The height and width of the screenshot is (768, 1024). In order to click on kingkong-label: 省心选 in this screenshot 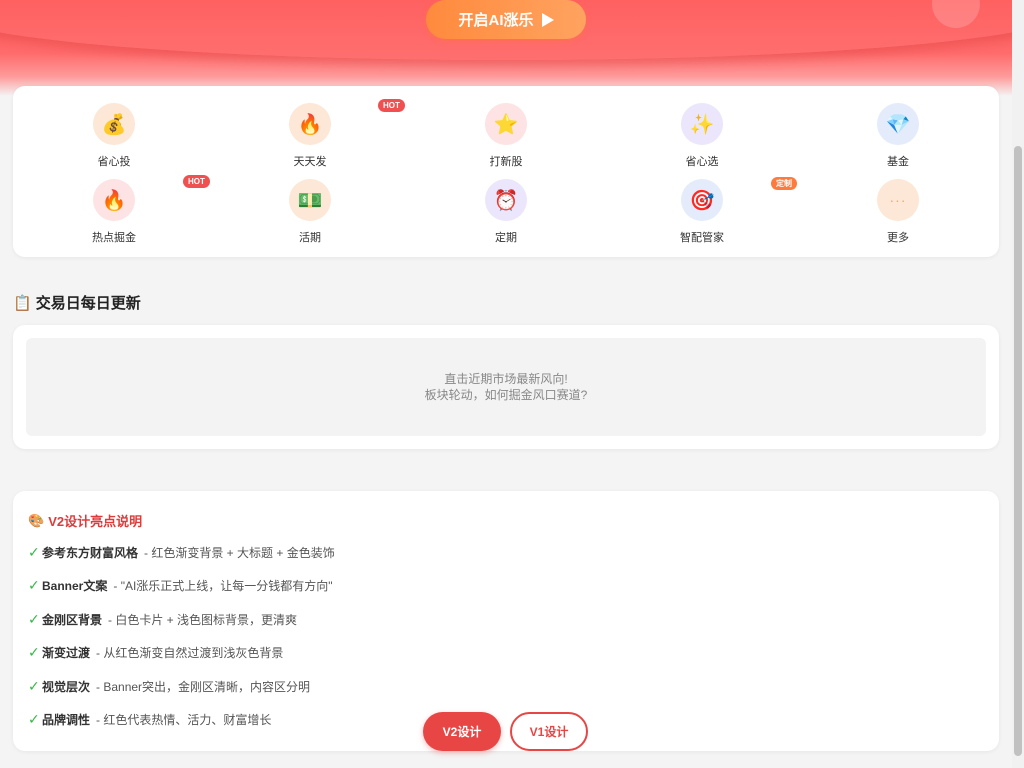, I will do `click(702, 162)`.